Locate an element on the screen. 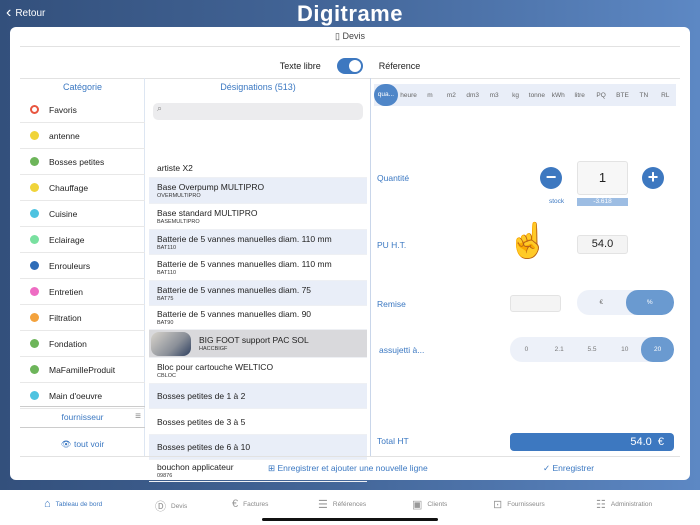  menu-icon: ≡ is located at coordinates (138, 416).